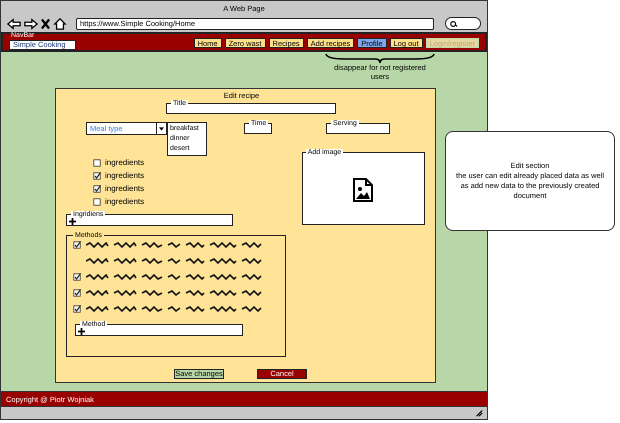  What do you see at coordinates (14, 24) in the screenshot?
I see `back-icon` at bounding box center [14, 24].